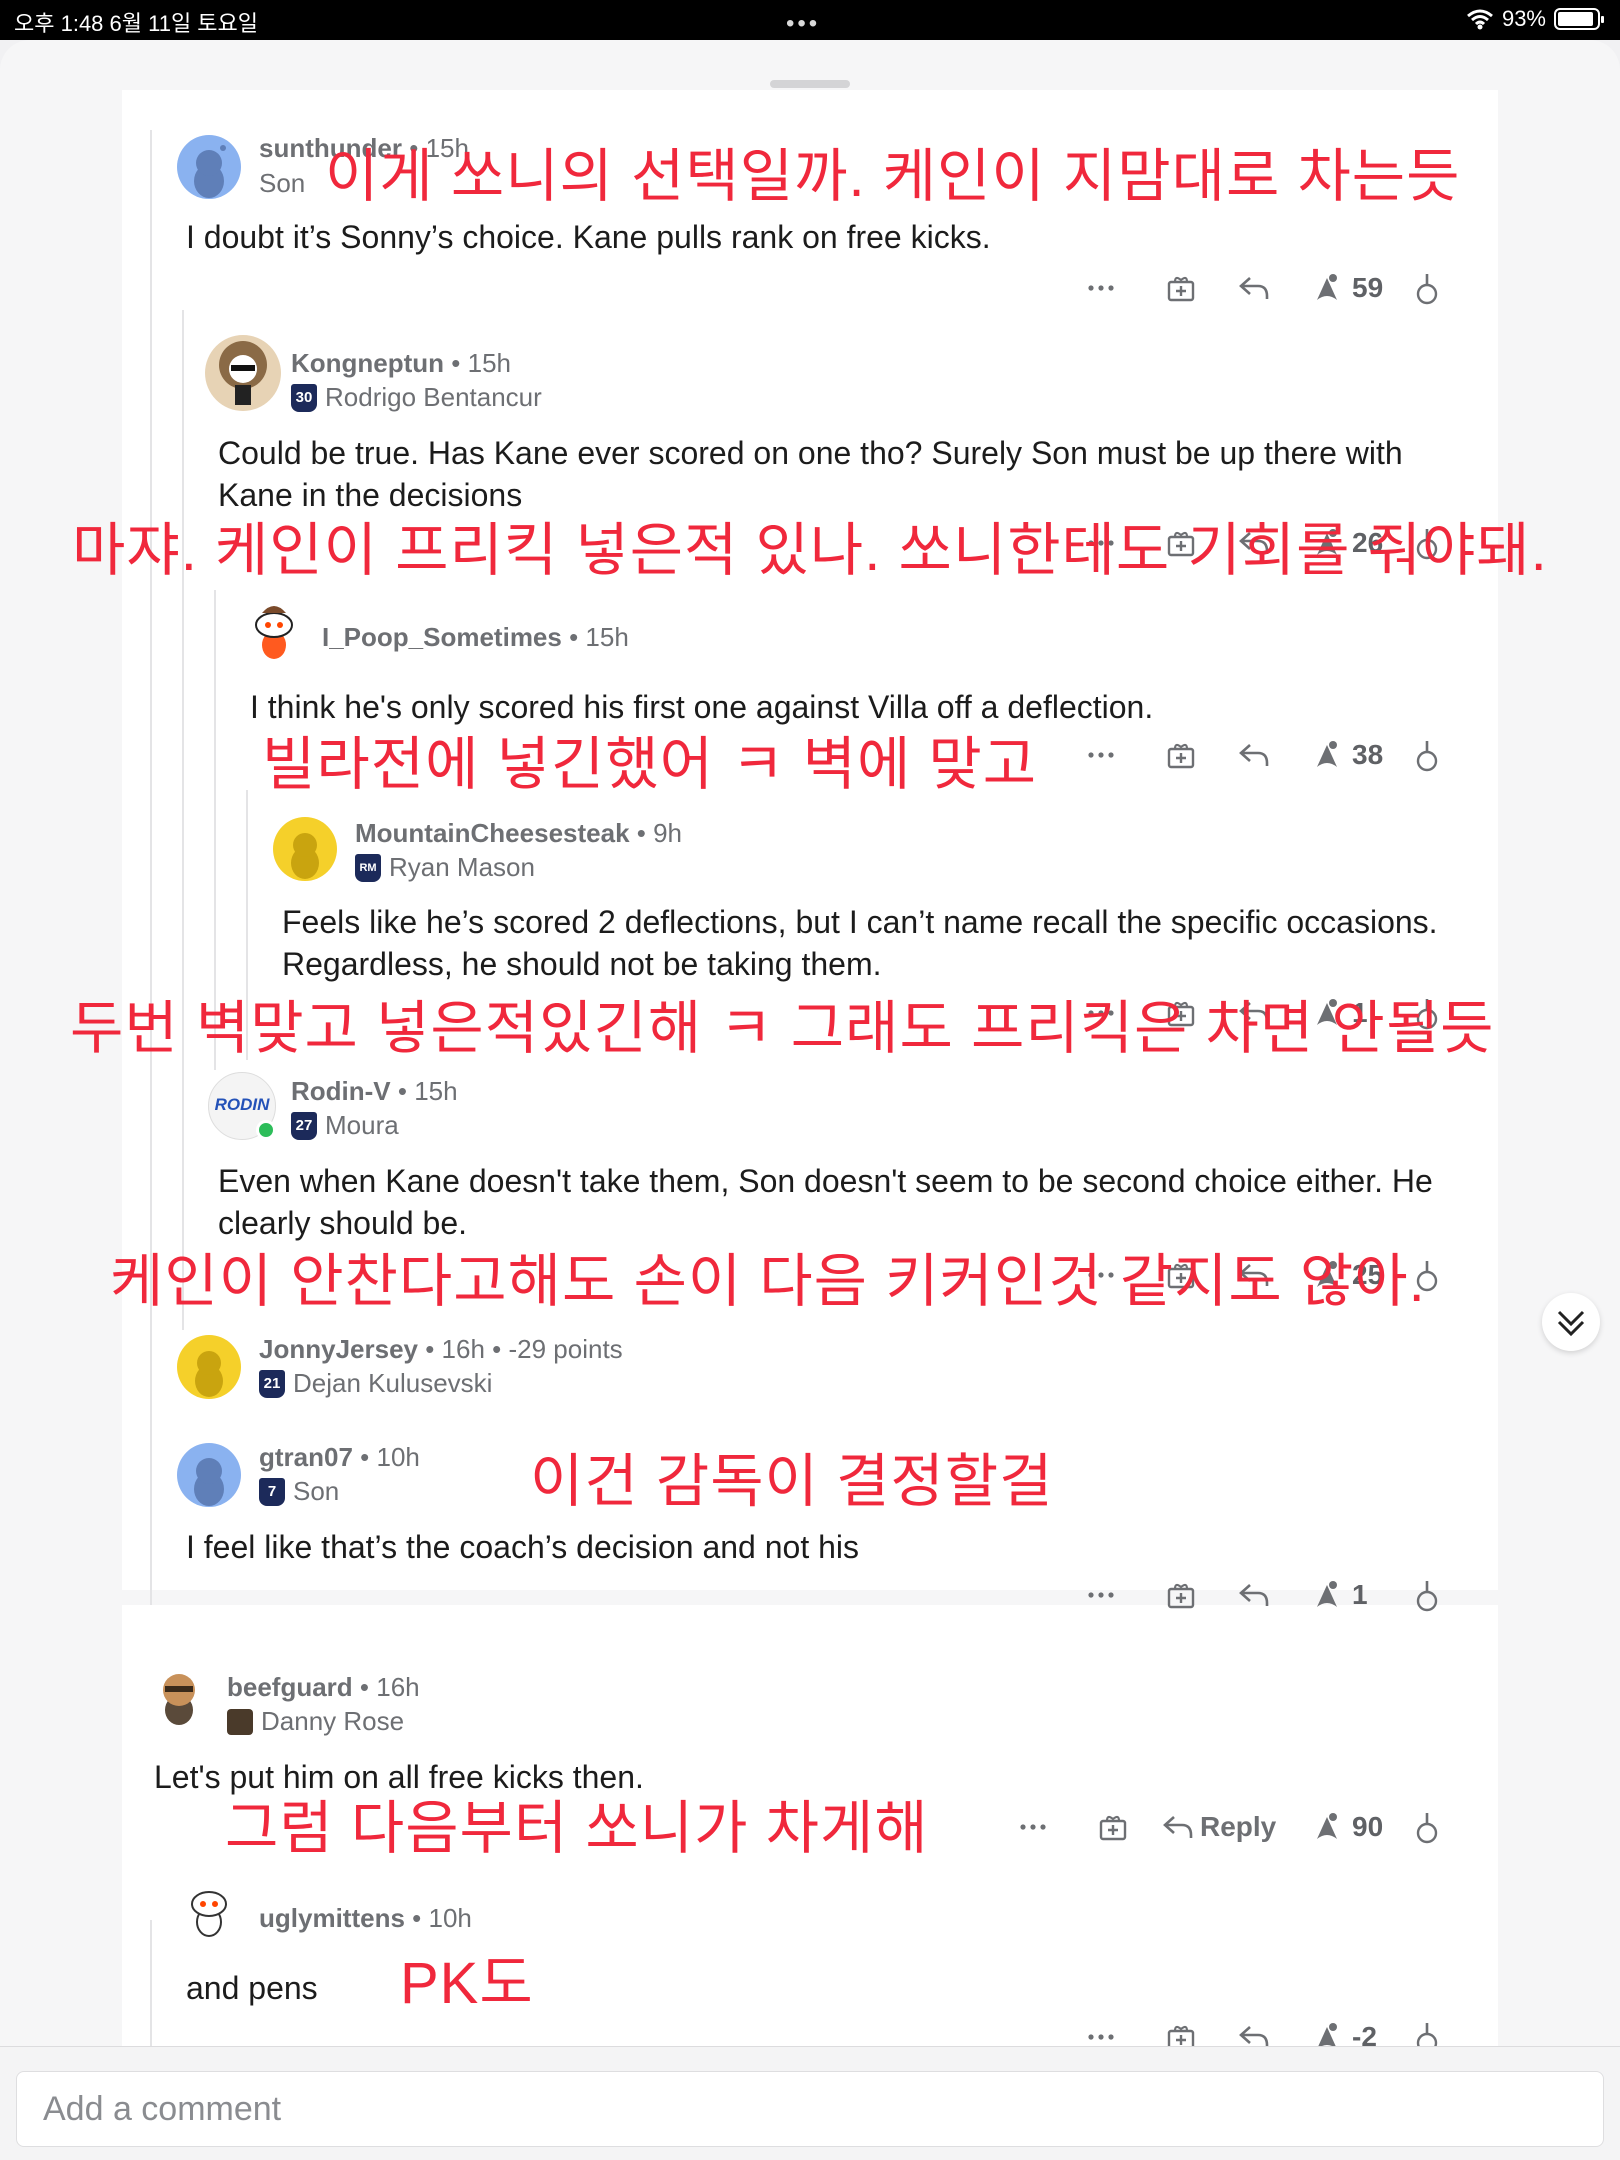  I want to click on reply-button: Reply, so click(1219, 1827).